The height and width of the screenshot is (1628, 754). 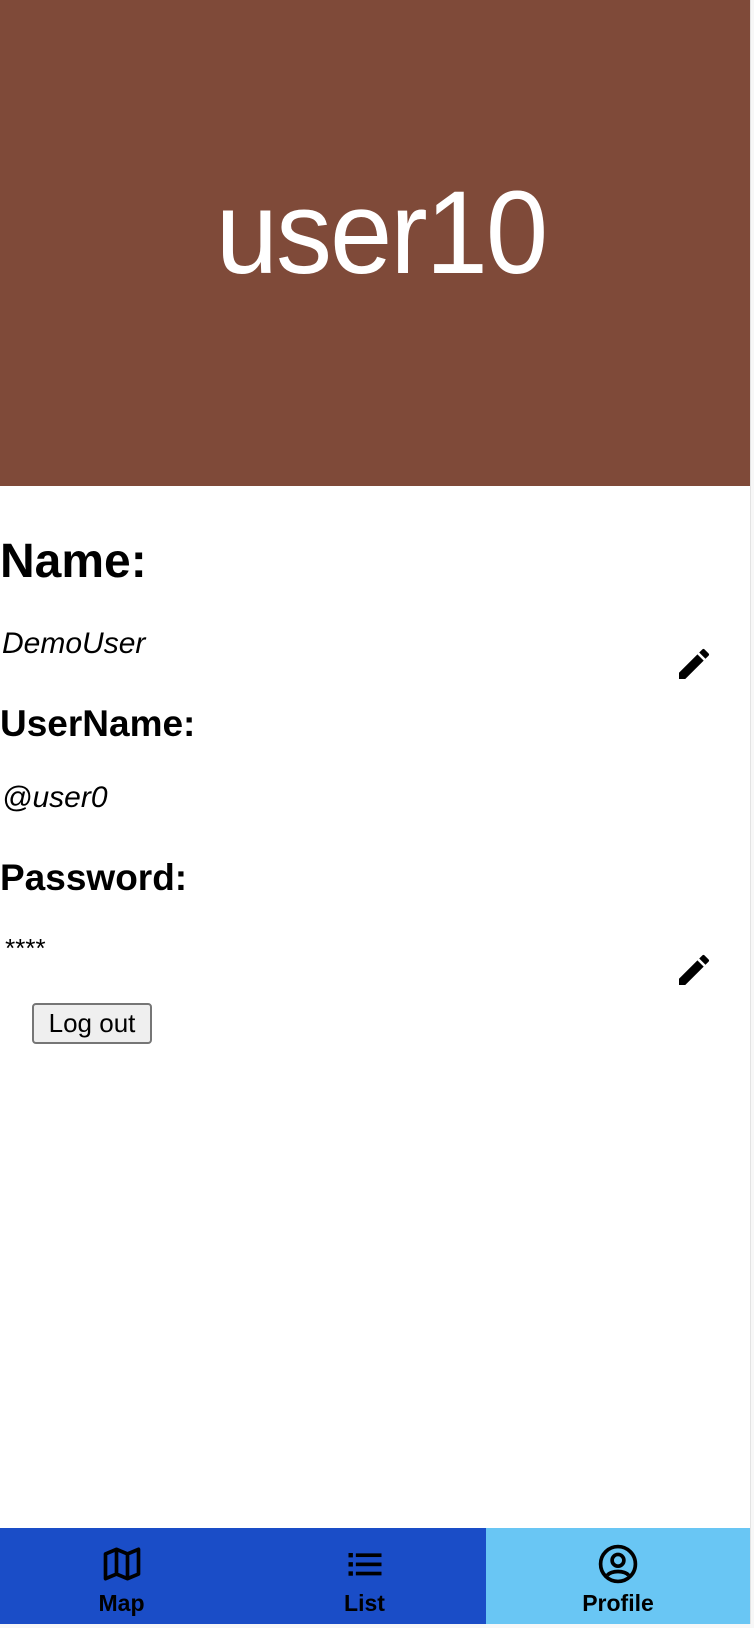 I want to click on bottom-tab-bar: Map List Profile, so click(x=375, y=1576).